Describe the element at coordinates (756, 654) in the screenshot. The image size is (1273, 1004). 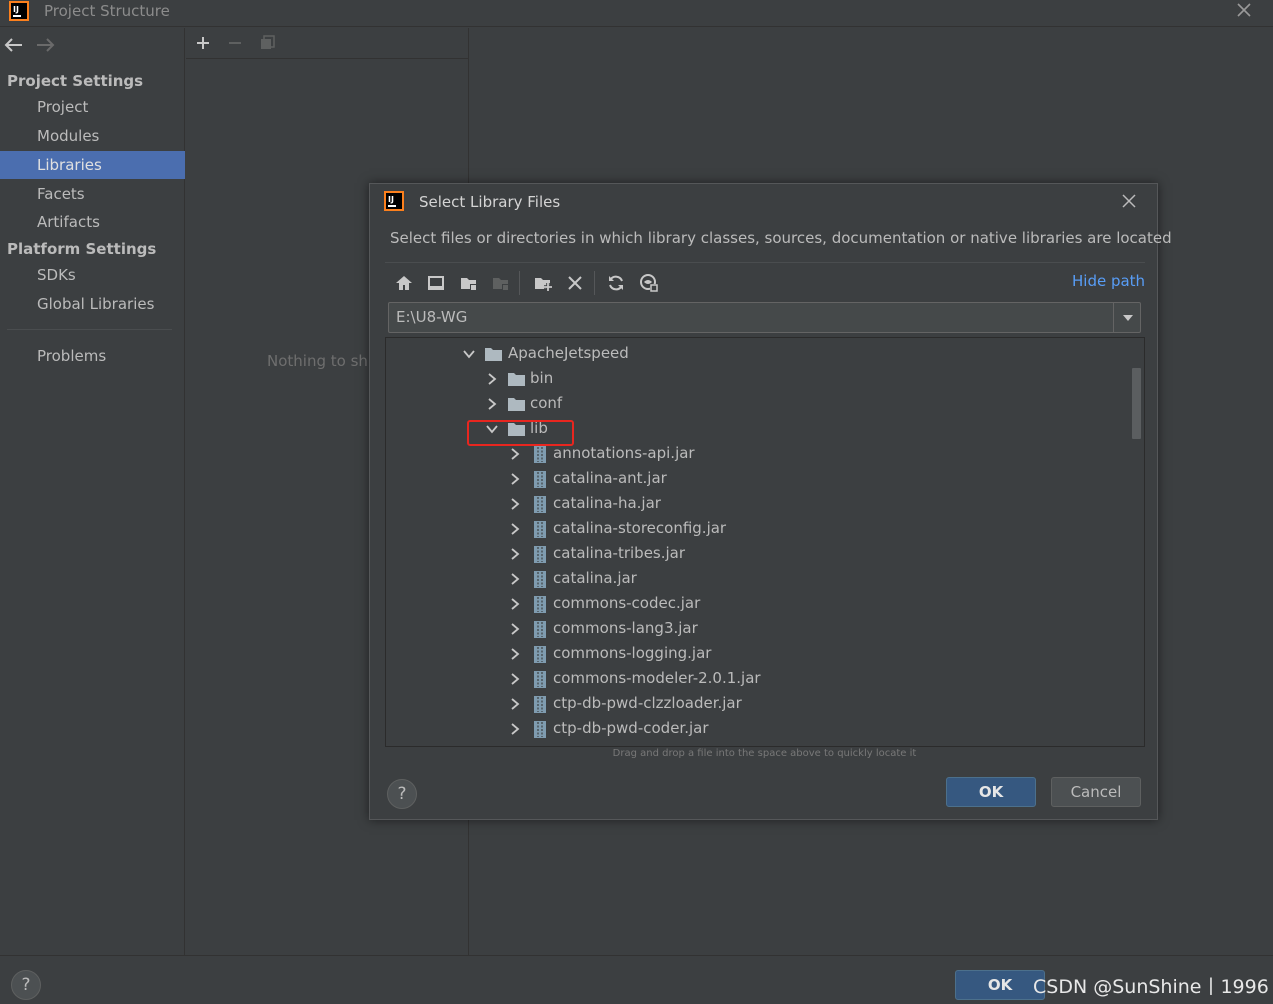
I see `tree-file-row: commons-logging.jar` at that location.